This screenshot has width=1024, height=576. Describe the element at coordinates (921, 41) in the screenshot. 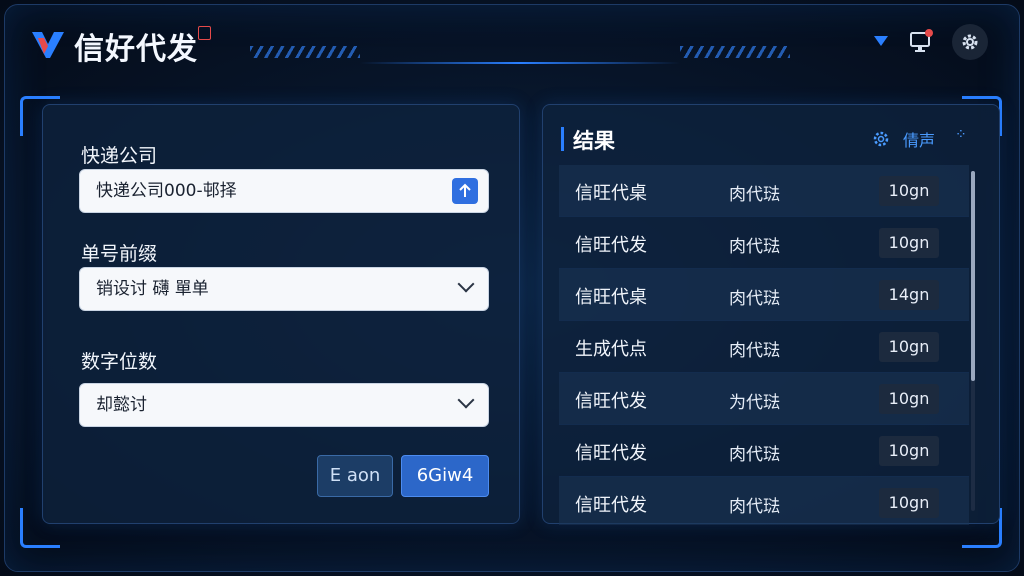

I see `monitor-icon` at that location.